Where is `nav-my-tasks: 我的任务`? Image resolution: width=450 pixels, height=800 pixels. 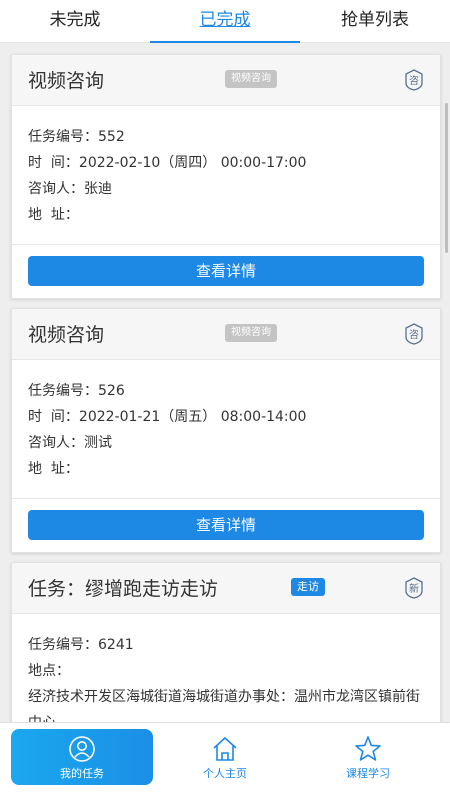
nav-my-tasks: 我的任务 is located at coordinates (82, 757).